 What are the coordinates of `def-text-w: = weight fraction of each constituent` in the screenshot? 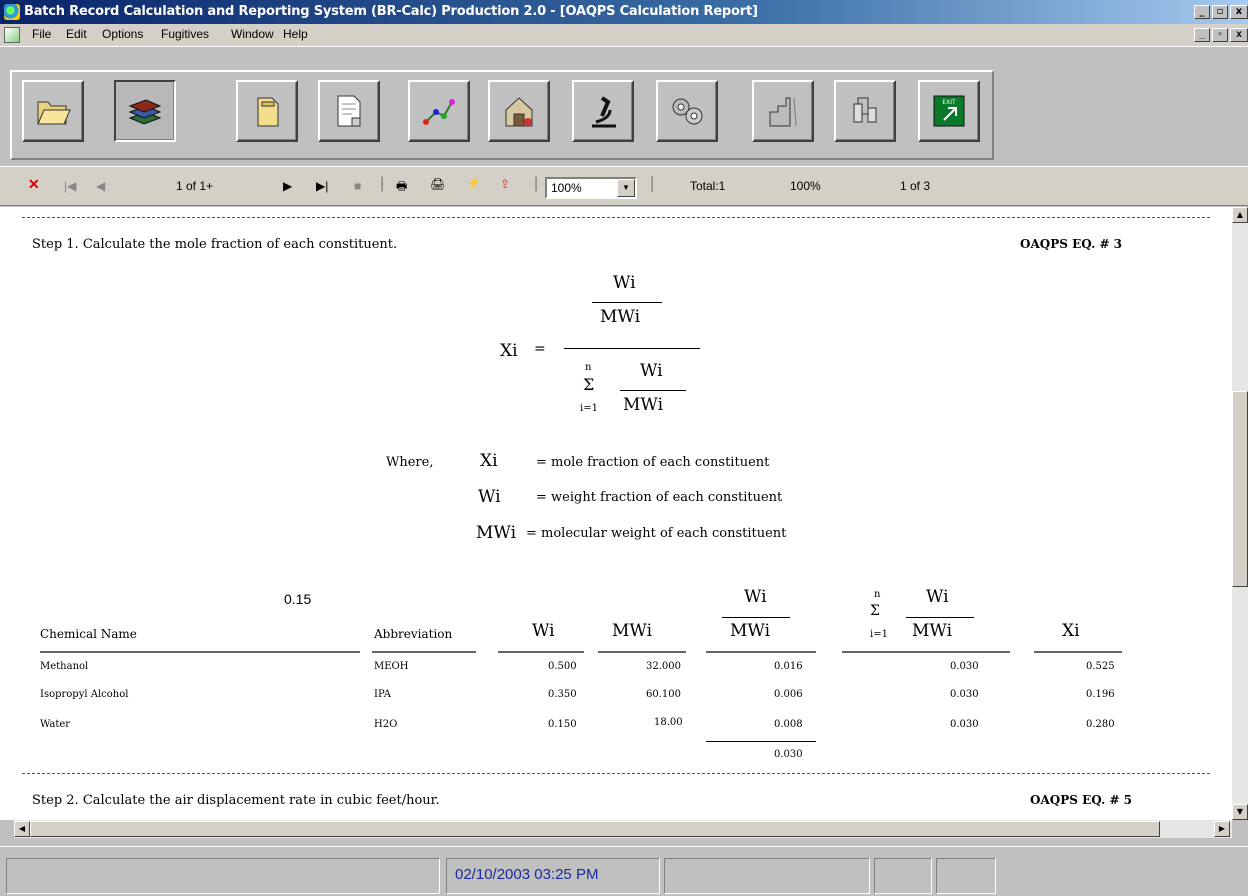 It's located at (659, 497).